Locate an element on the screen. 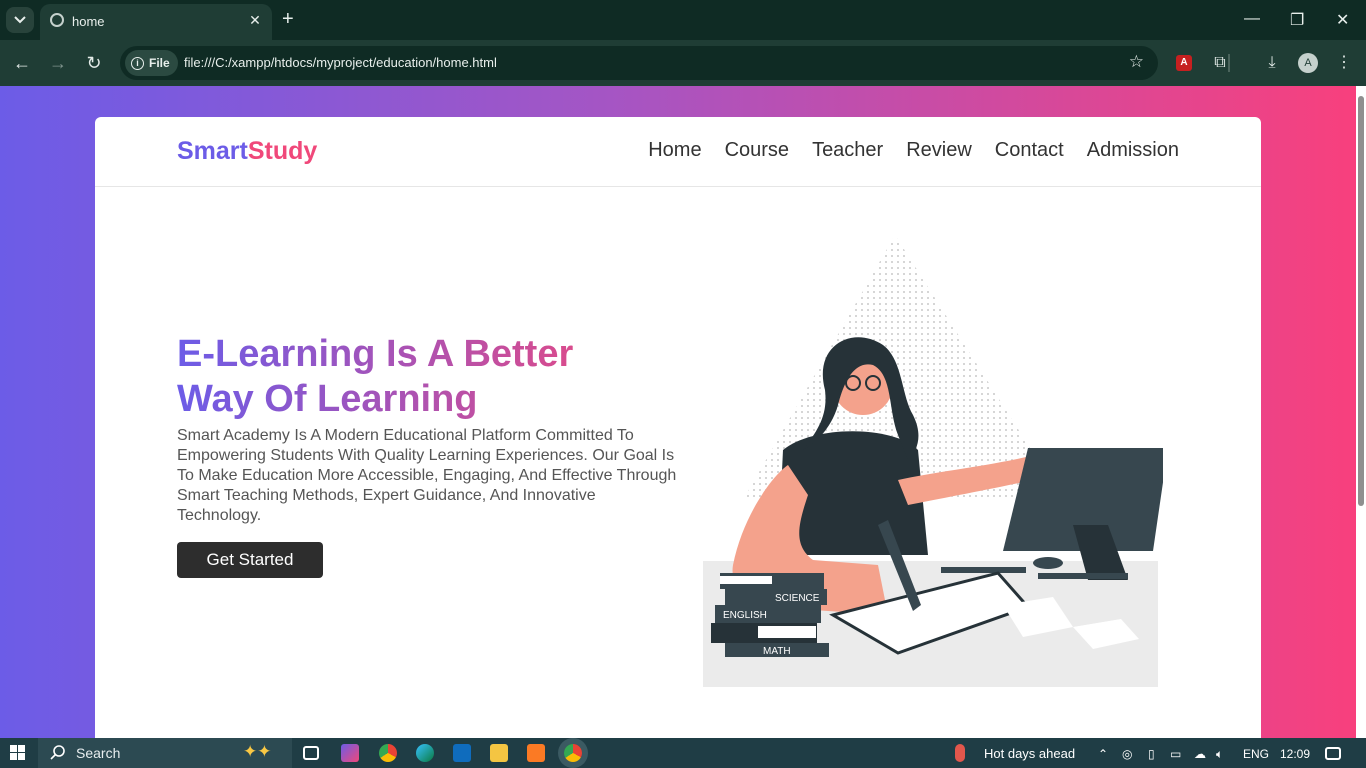 This screenshot has width=1366, height=768. nav-review: Review is located at coordinates (939, 150).